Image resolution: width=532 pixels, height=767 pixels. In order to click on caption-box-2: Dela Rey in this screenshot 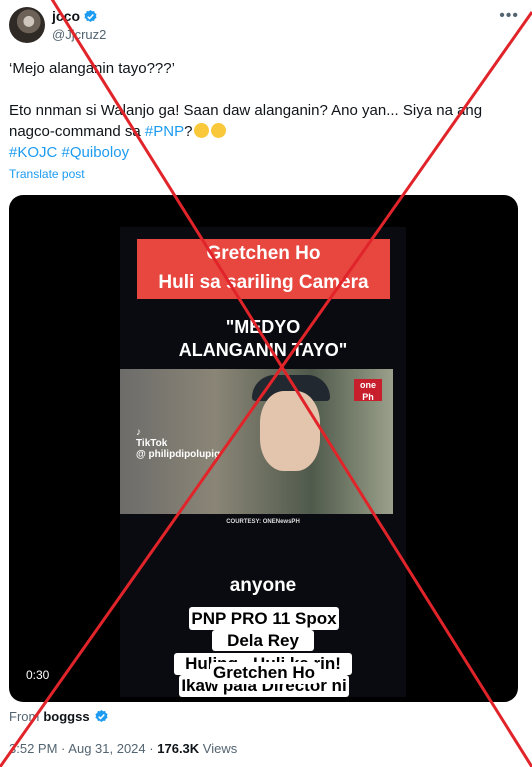, I will do `click(263, 640)`.